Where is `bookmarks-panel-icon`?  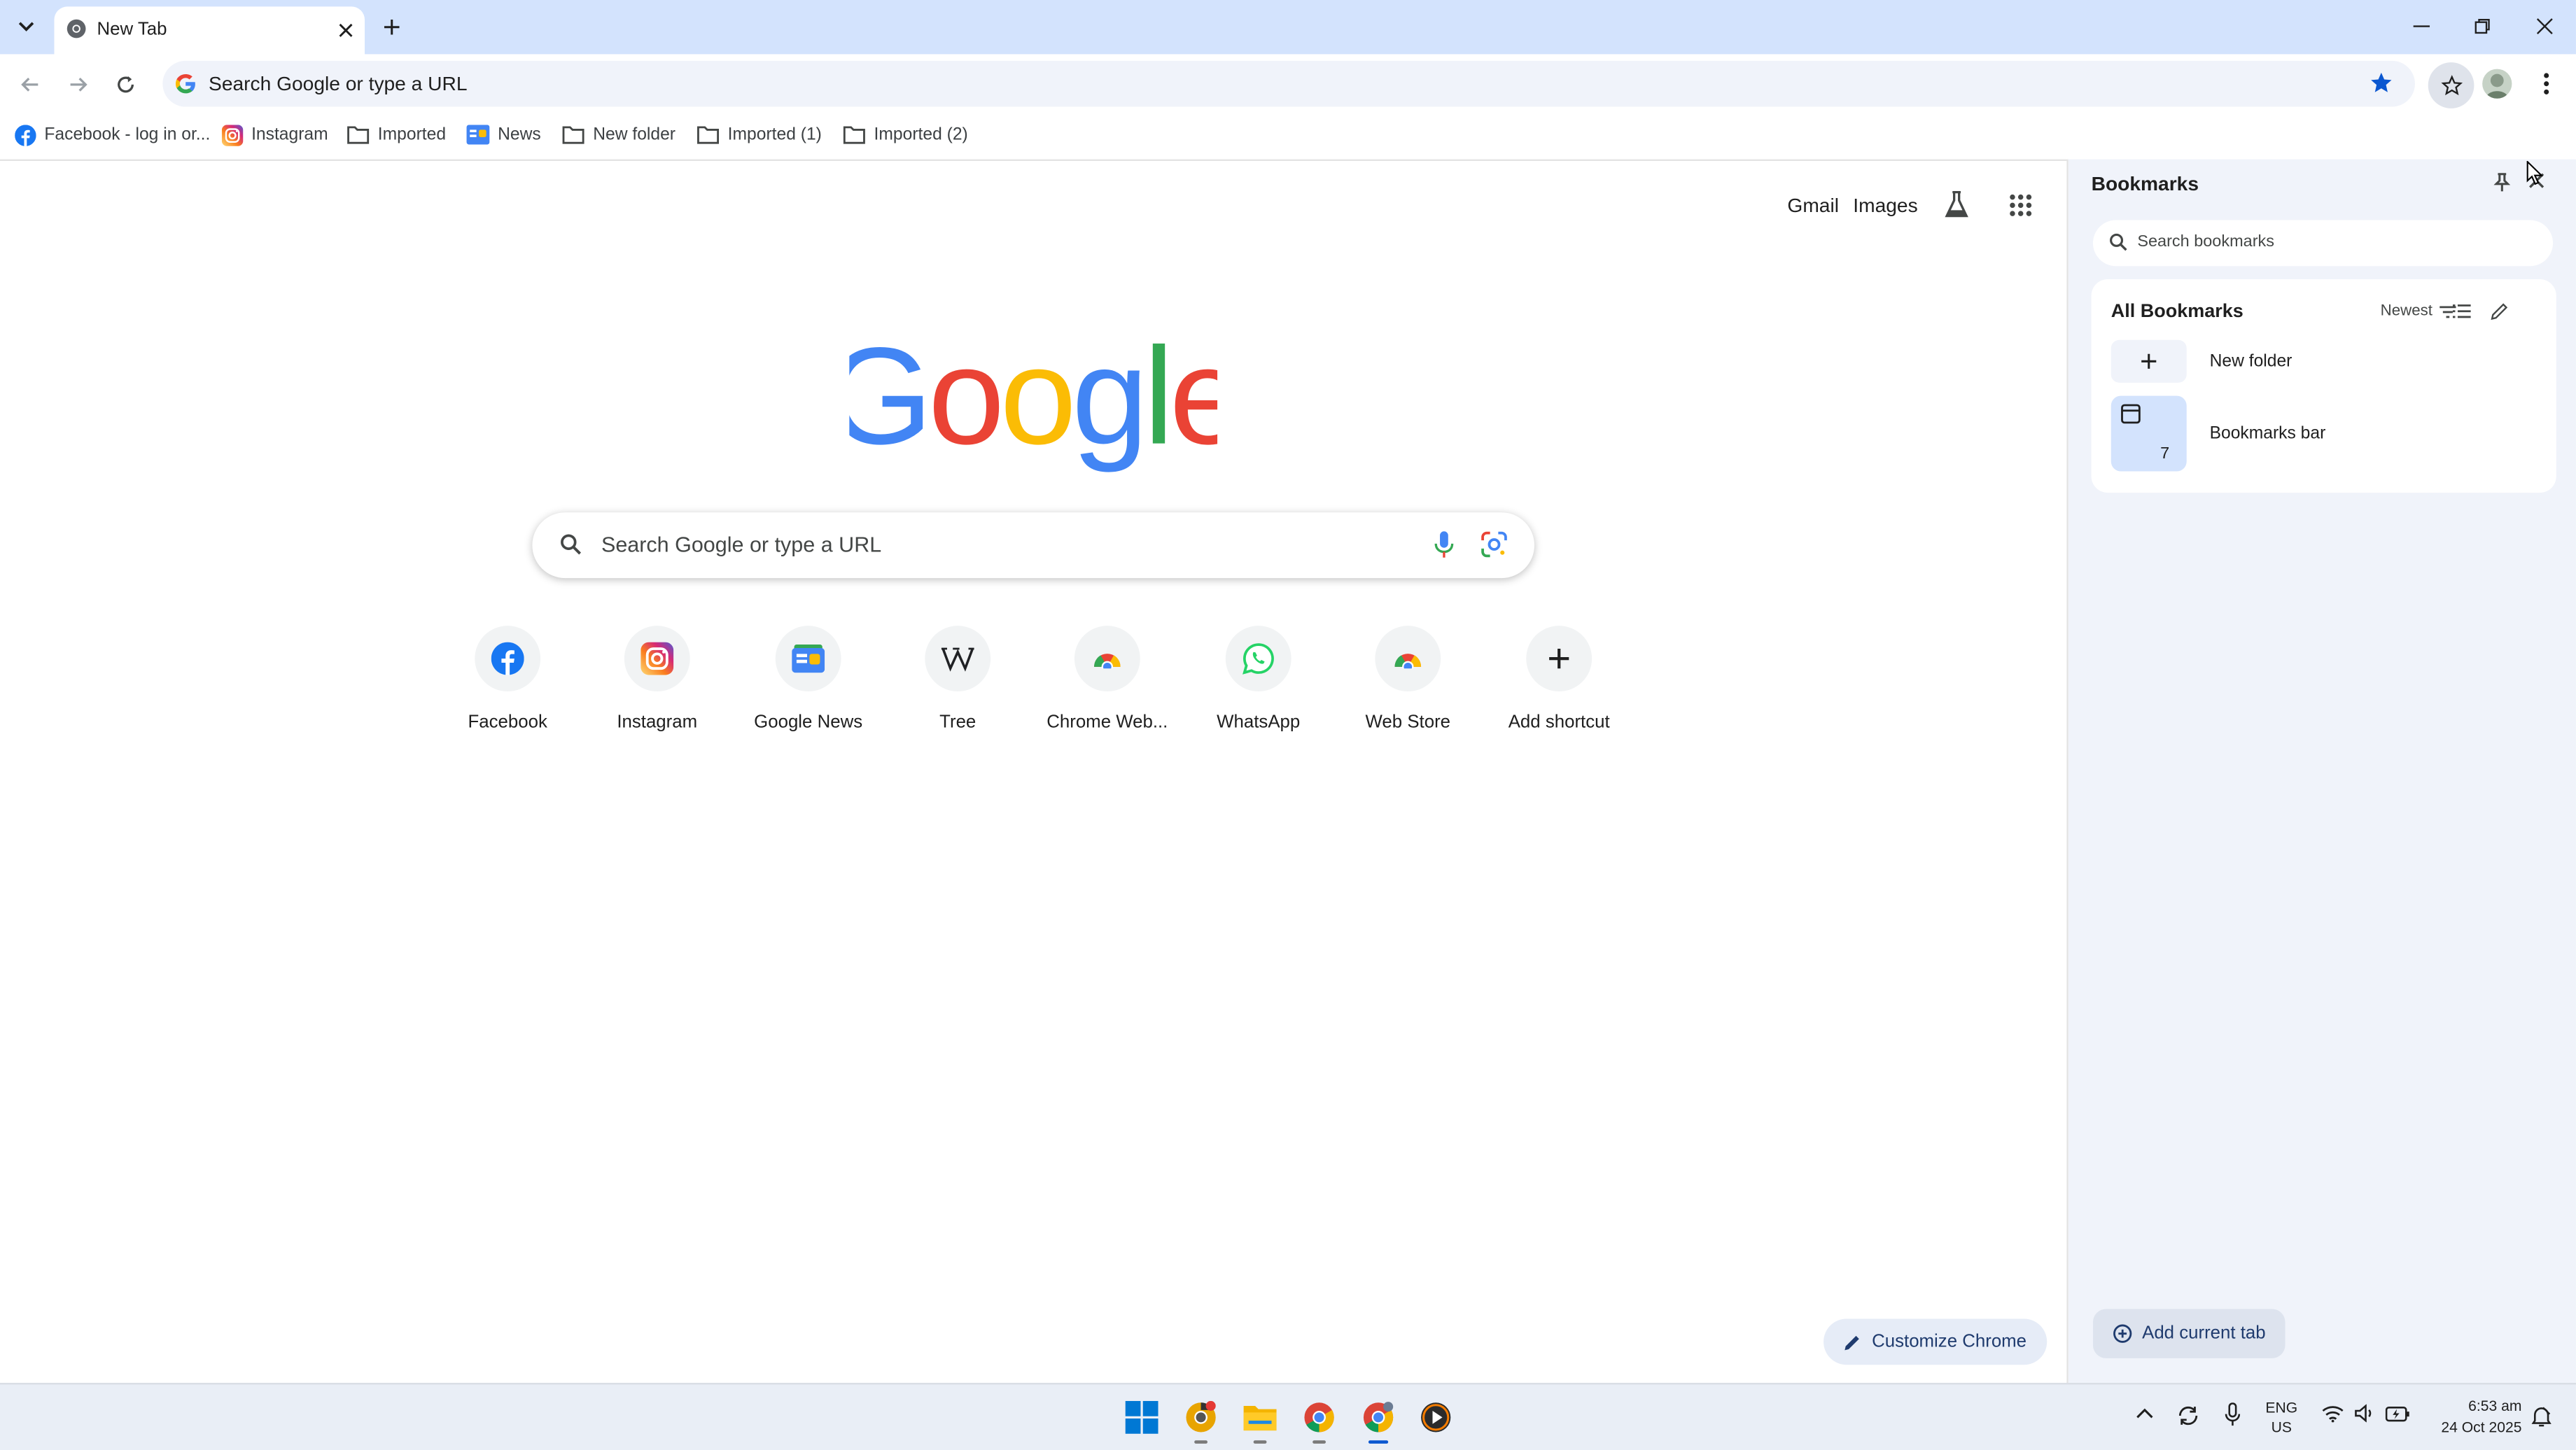 bookmarks-panel-icon is located at coordinates (2451, 84).